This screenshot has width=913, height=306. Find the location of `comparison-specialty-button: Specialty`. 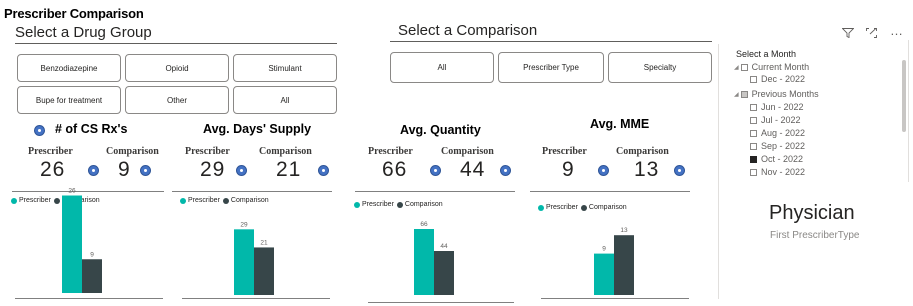

comparison-specialty-button: Specialty is located at coordinates (660, 67).